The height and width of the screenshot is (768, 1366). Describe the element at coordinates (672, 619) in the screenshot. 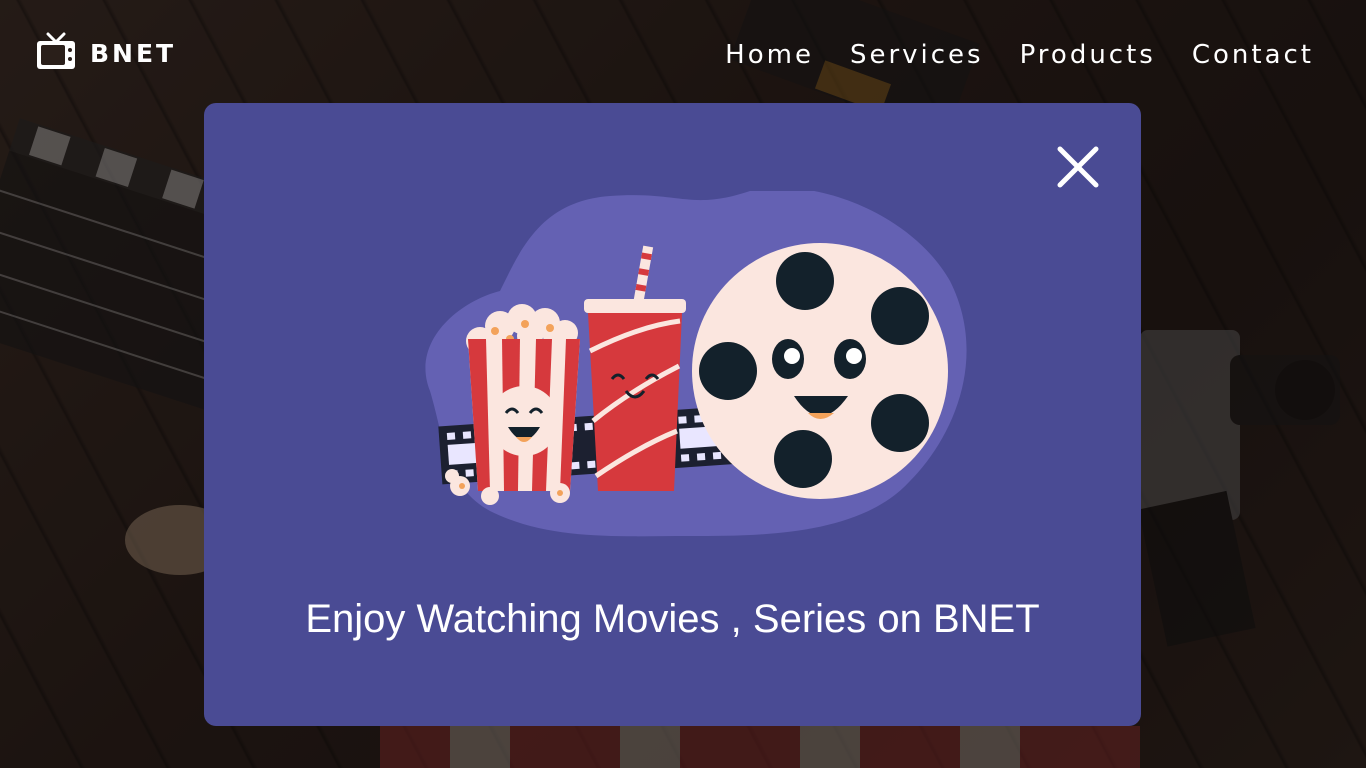

I see `modal-title: Enjoy Watching Movies , Series on BNET` at that location.